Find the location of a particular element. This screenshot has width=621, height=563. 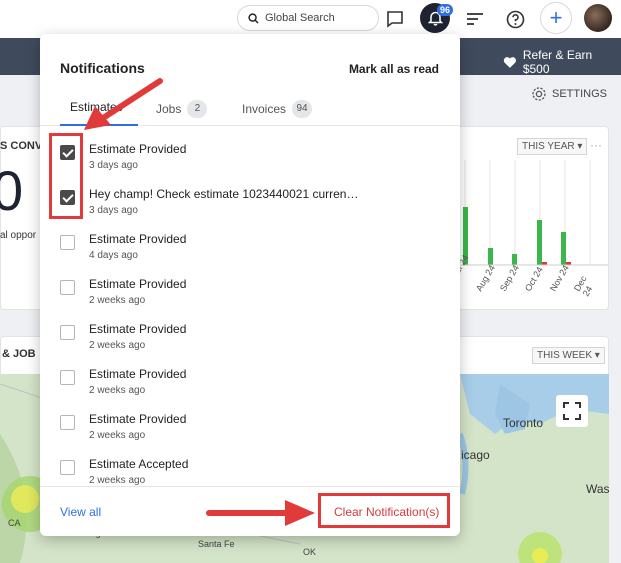

opportunity-text: al oppor is located at coordinates (18, 235).